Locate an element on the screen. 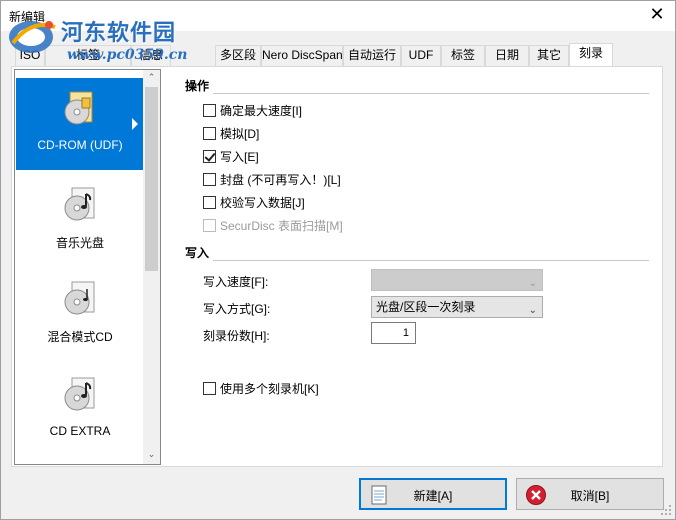 This screenshot has height=520, width=676. list-item-label: CD-ROM (UDF) is located at coordinates (80, 145).